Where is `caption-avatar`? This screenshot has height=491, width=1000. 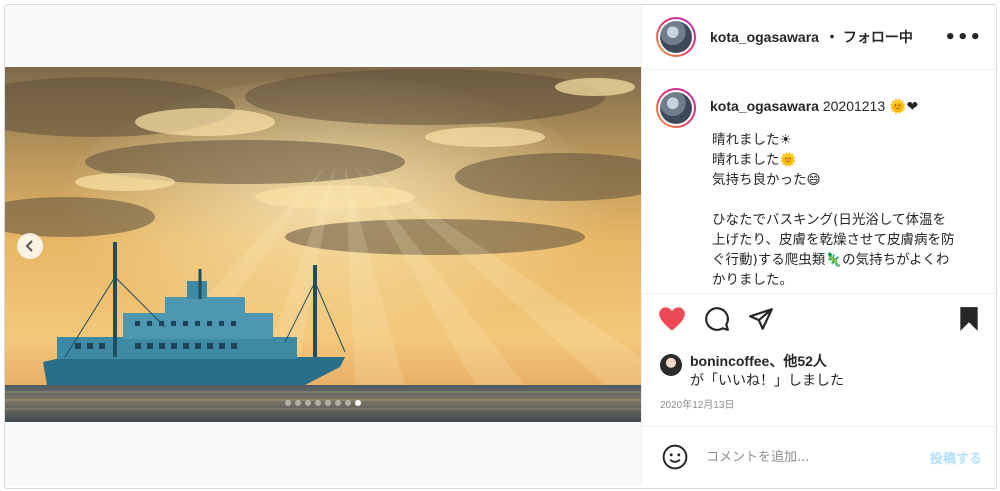
caption-avatar is located at coordinates (676, 108).